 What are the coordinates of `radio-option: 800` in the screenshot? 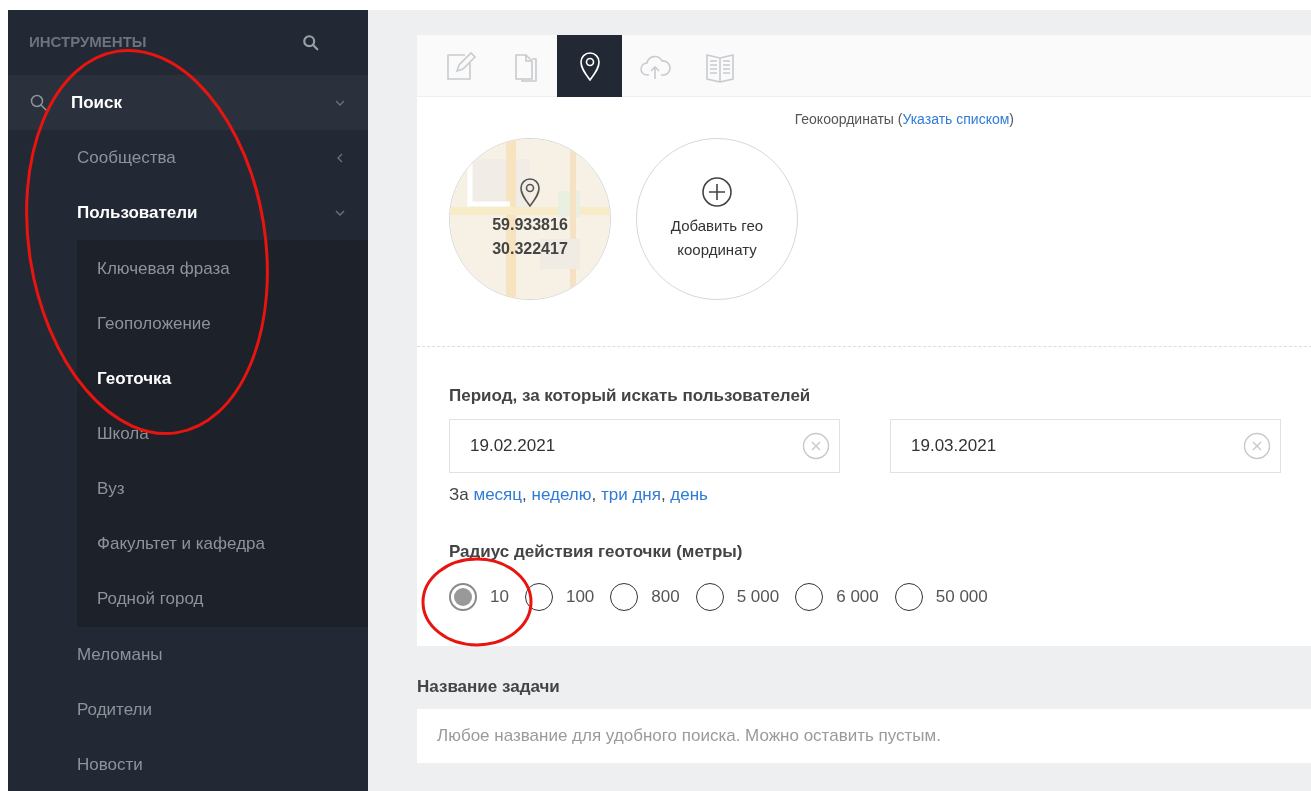 It's located at (645, 596).